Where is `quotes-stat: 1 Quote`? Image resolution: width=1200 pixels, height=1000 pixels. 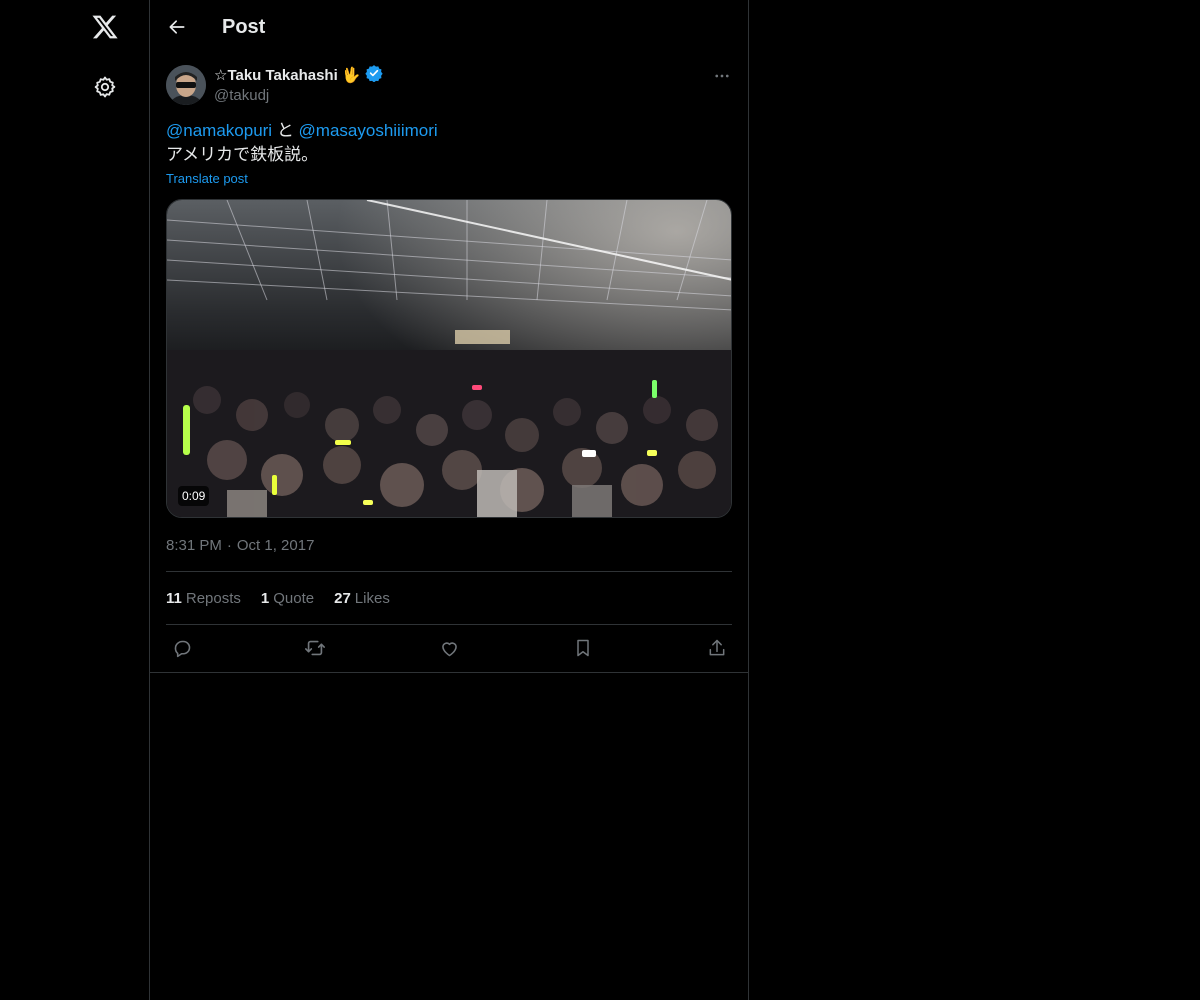 quotes-stat: 1 Quote is located at coordinates (287, 599).